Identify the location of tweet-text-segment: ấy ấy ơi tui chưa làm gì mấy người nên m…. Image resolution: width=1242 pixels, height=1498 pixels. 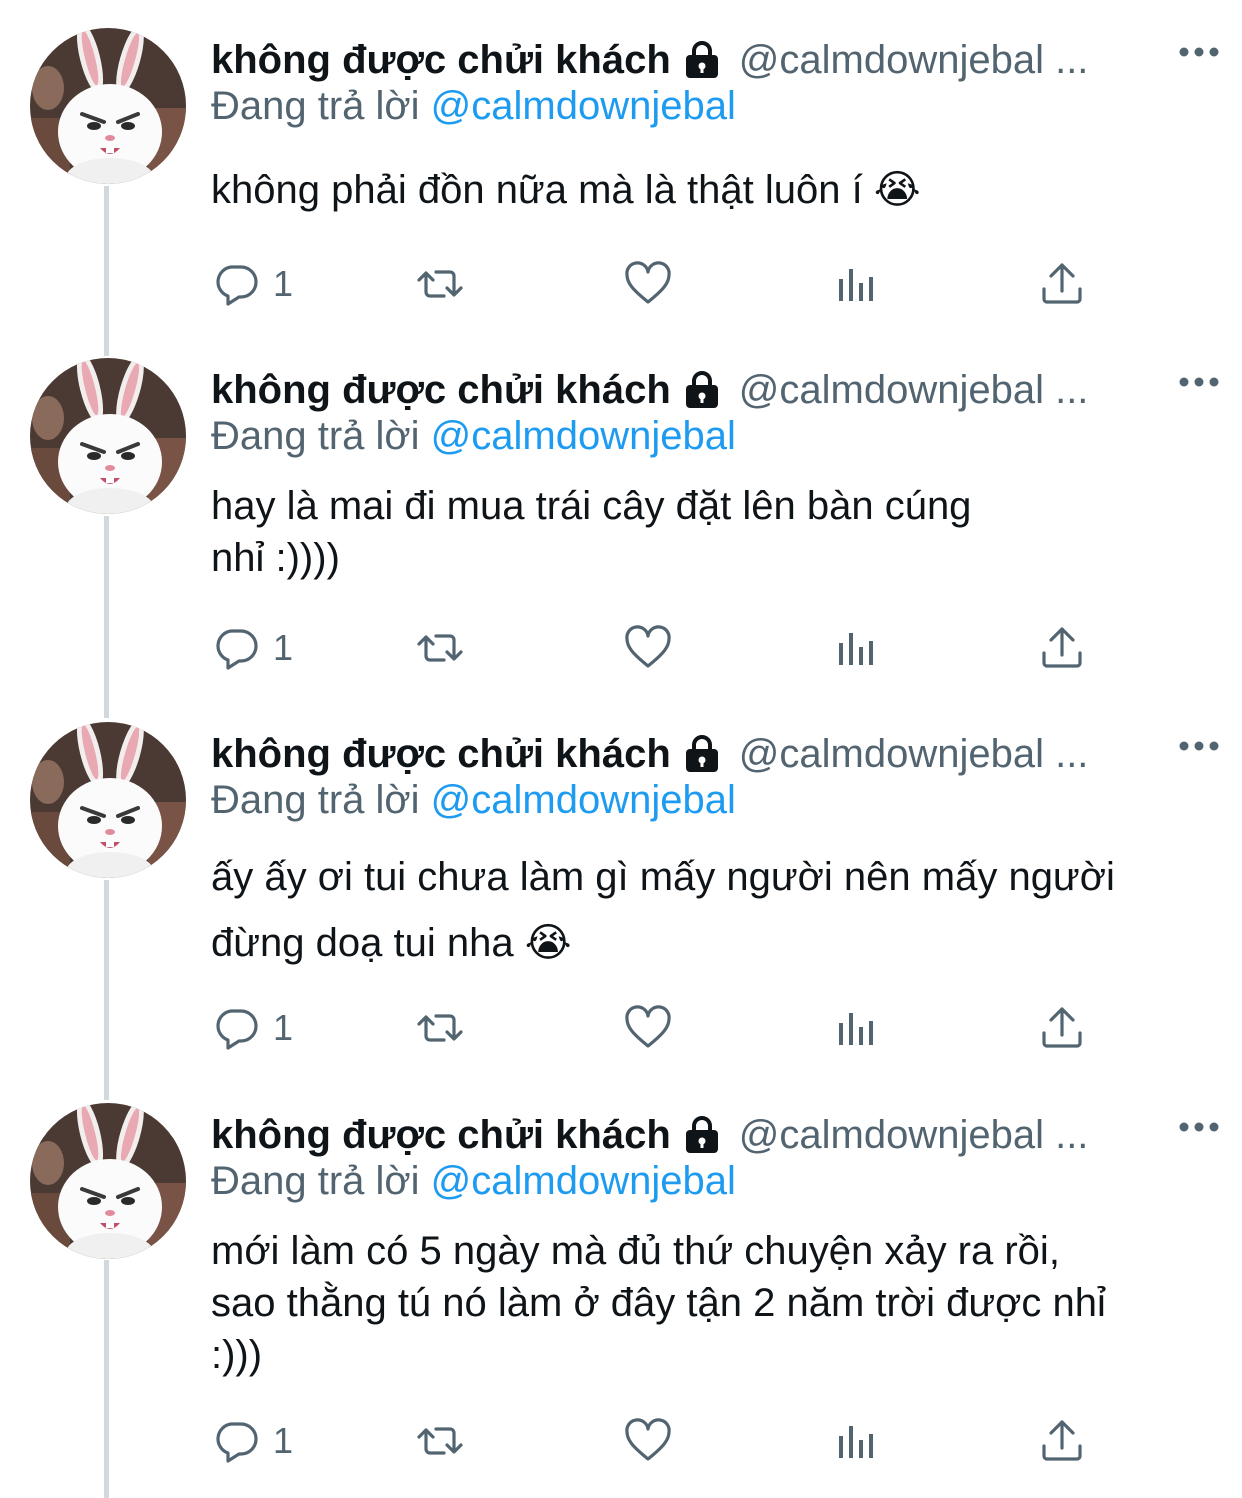
(663, 877).